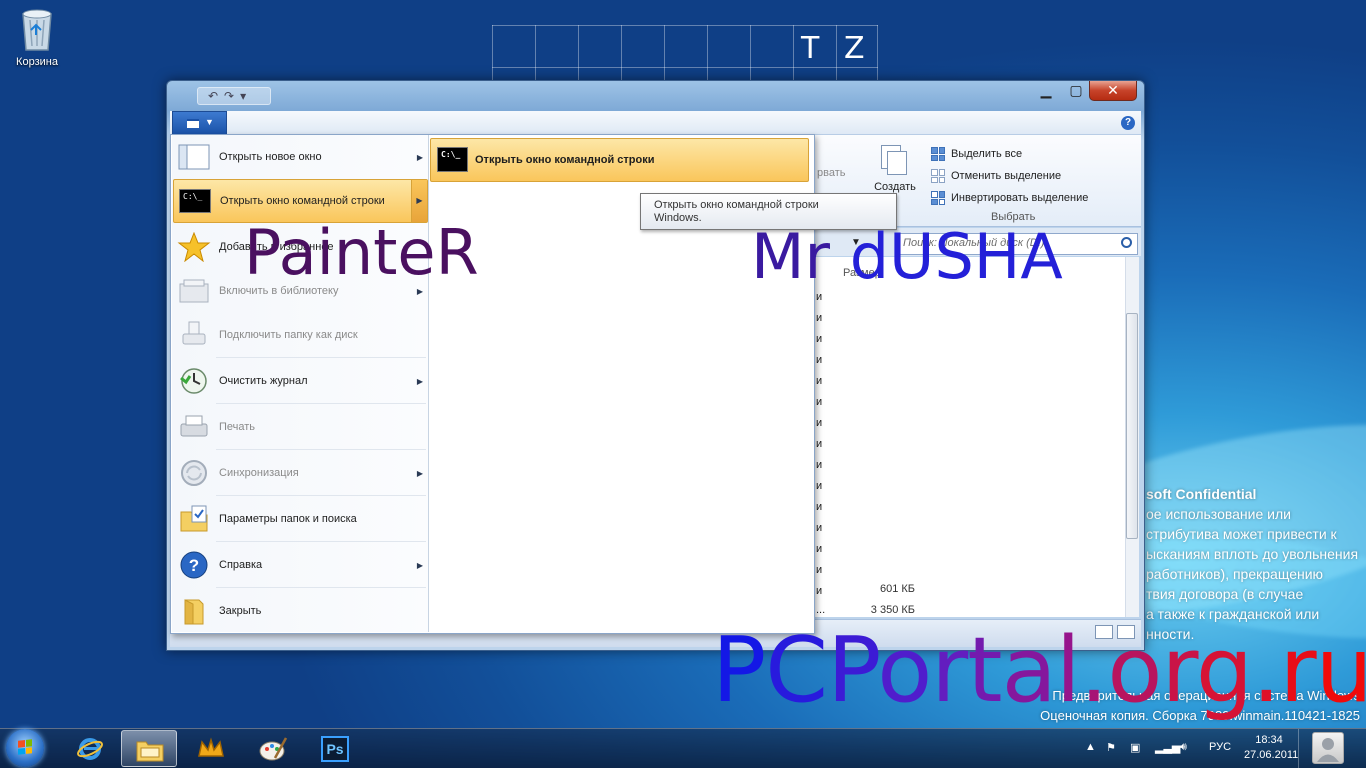  What do you see at coordinates (300, 157) in the screenshot?
I see `menu-item-open-new-window: Открыть новое окно ▶` at bounding box center [300, 157].